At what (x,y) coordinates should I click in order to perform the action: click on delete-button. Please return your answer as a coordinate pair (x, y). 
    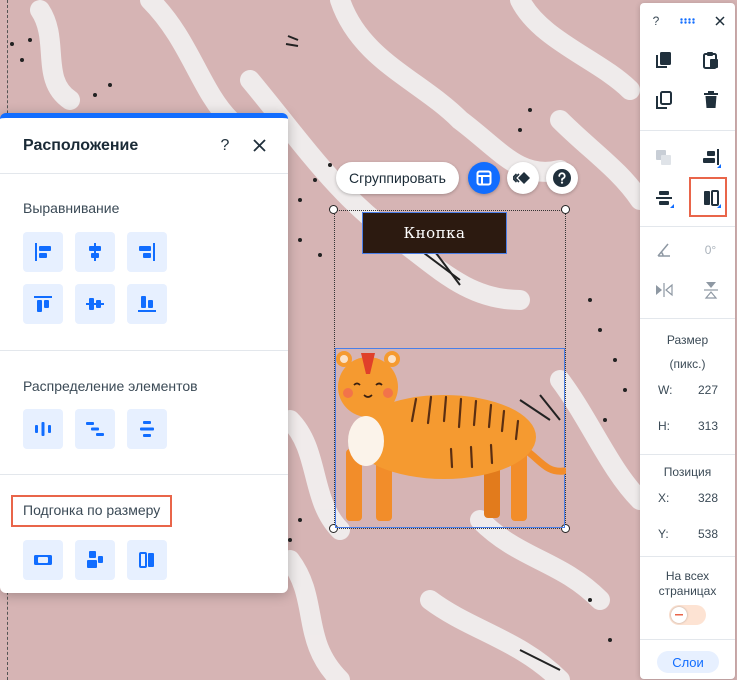
    Looking at the image, I should click on (710, 100).